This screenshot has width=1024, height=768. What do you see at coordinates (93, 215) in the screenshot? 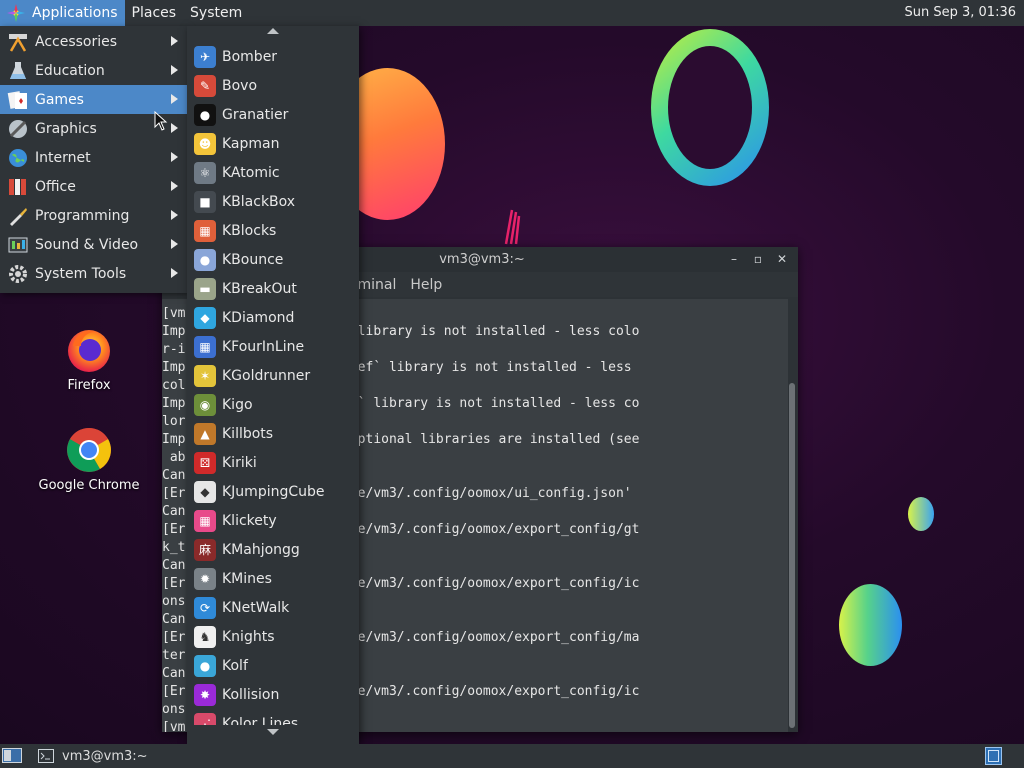
I see `category-programming: Programming` at bounding box center [93, 215].